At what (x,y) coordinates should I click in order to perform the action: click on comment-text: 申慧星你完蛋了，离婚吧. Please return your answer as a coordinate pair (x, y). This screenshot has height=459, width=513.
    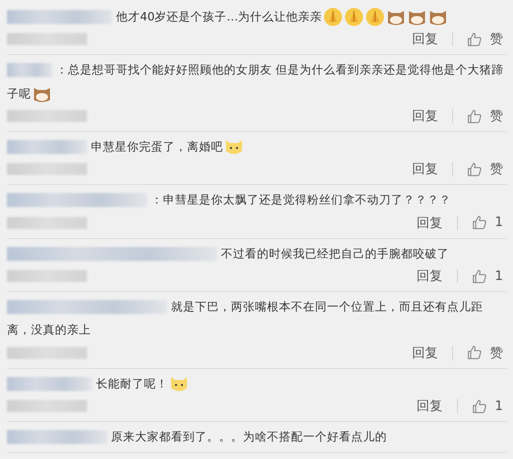
    Looking at the image, I should click on (157, 146).